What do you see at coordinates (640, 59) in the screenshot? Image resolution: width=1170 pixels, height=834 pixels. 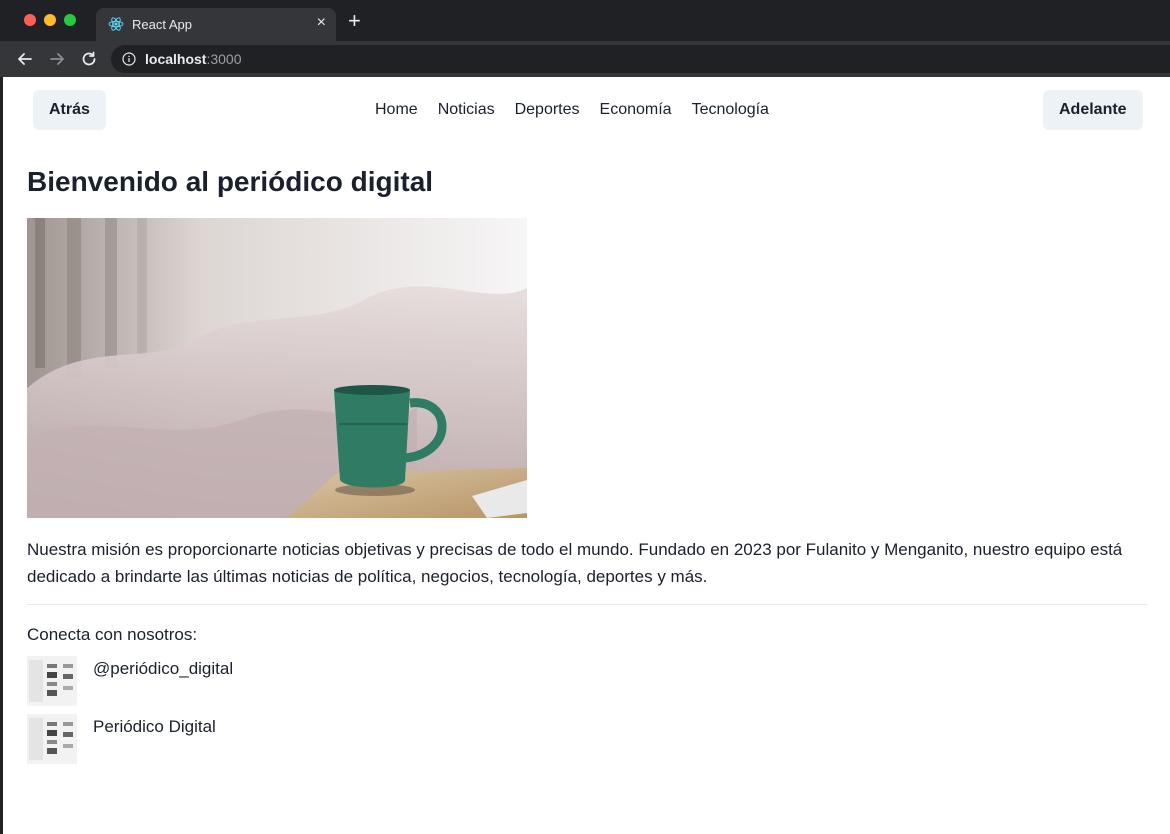 I see `address-bar: localhost:3000` at bounding box center [640, 59].